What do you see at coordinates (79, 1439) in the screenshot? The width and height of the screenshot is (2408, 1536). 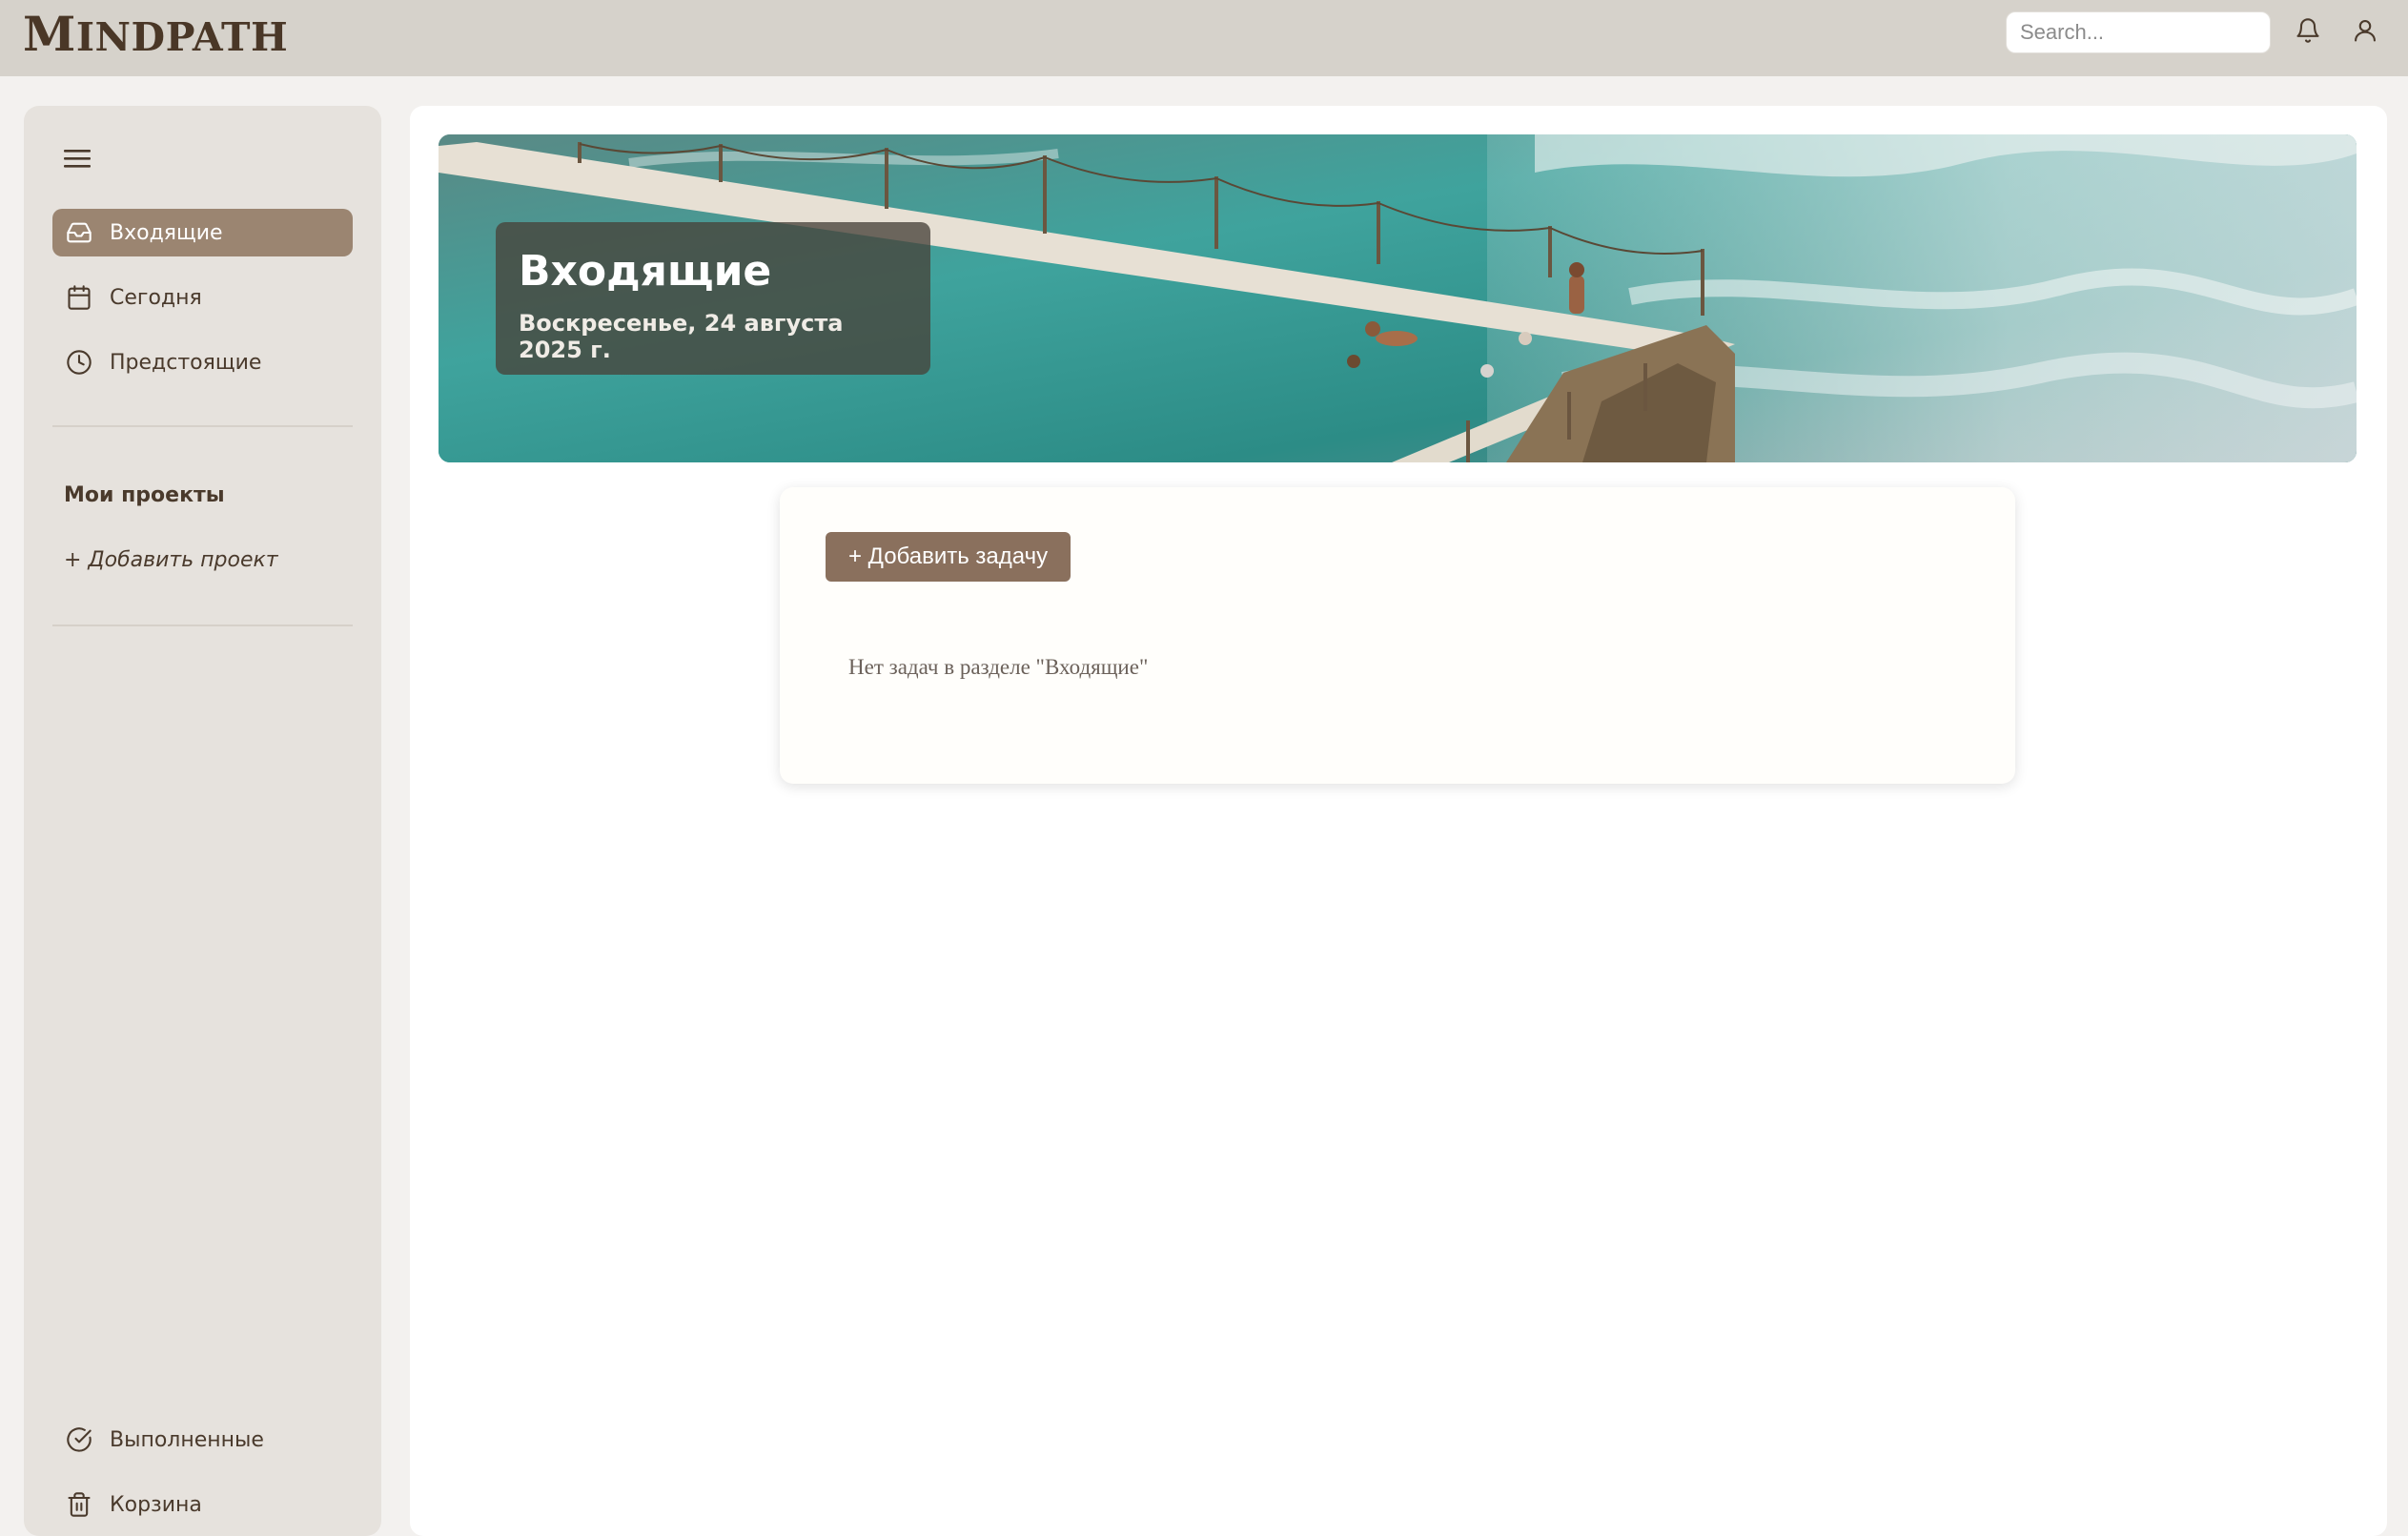 I see `check-circle-icon` at bounding box center [79, 1439].